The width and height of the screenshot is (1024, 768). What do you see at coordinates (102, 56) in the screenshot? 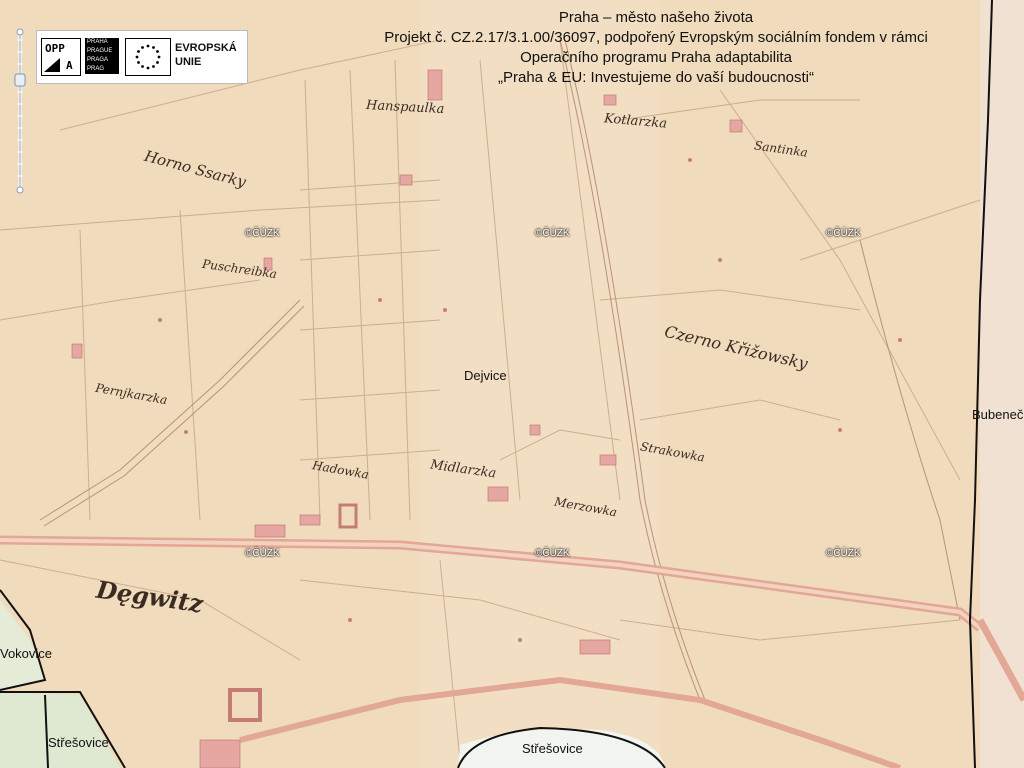
I see `praha-logo: PRAHA PRAGUE PRAGA PRAG` at bounding box center [102, 56].